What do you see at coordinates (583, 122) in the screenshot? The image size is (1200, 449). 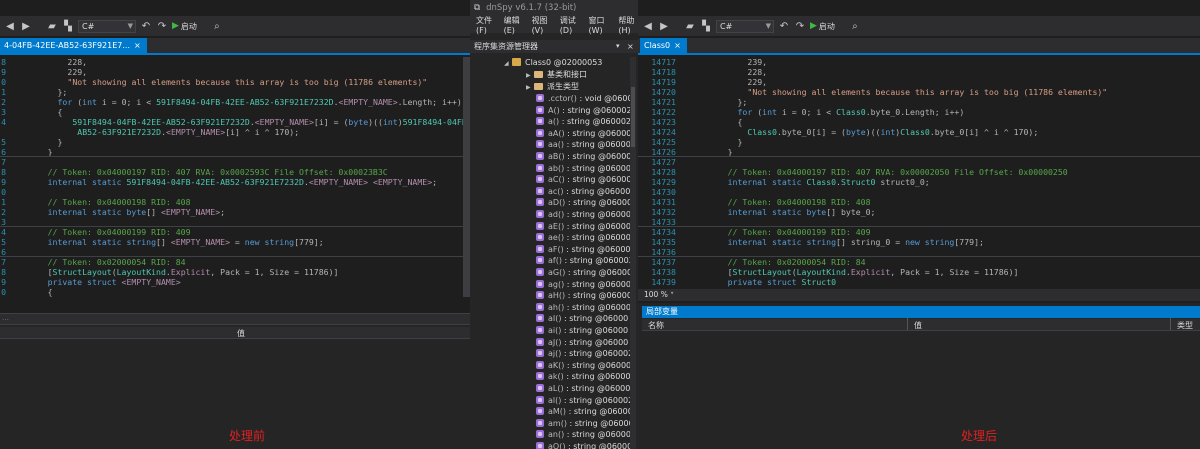 I see `tree-member-item: a() : string @060002` at bounding box center [583, 122].